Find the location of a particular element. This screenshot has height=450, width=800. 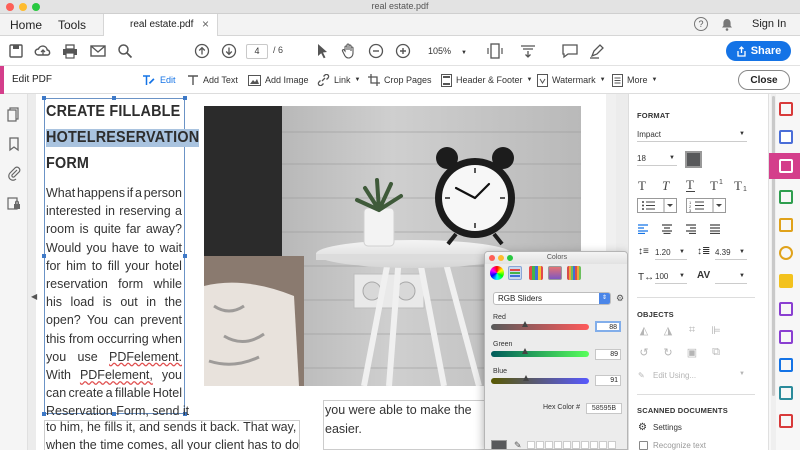

collapse-left-panel-icon: ◀ is located at coordinates (34, 296).